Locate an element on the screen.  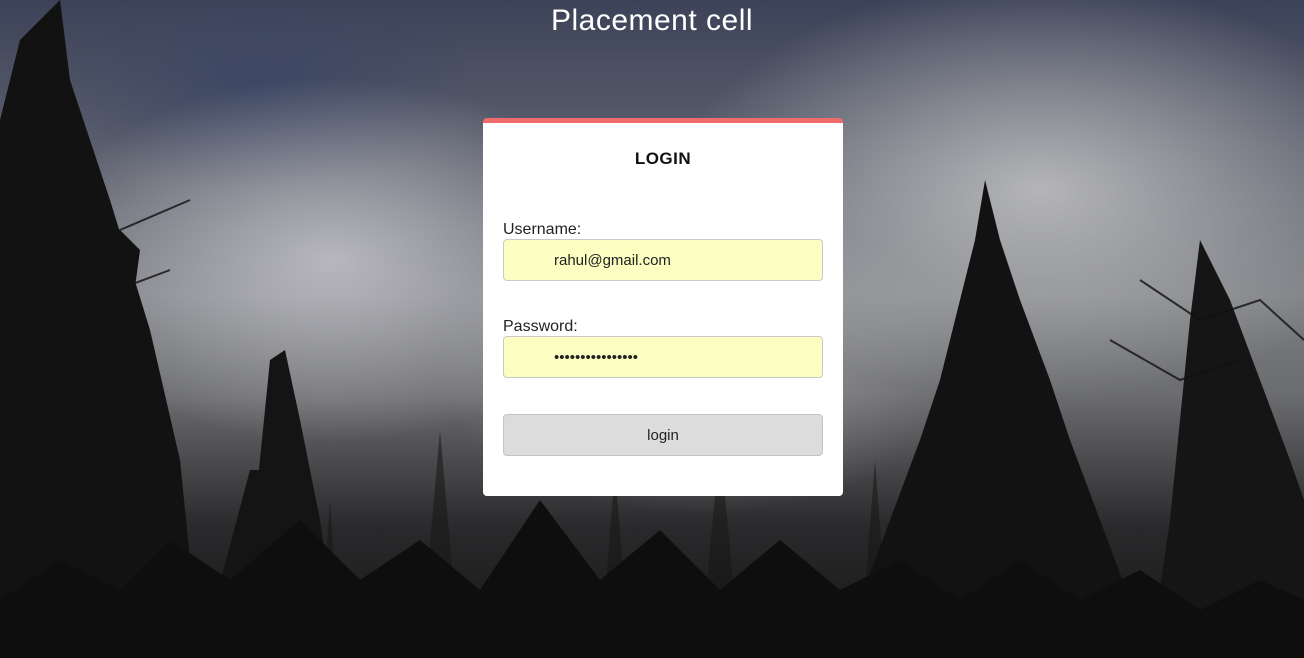
username-label: Username: is located at coordinates (542, 229).